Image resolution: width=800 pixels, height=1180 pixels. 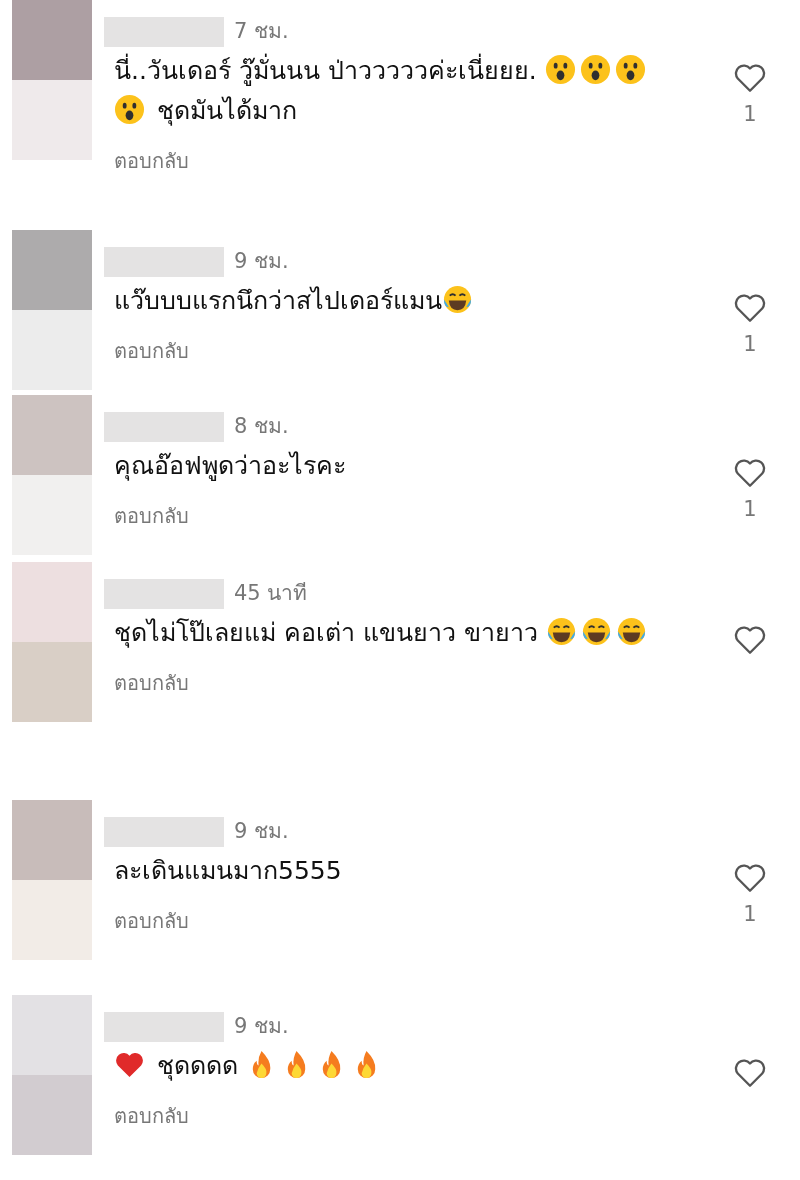 I want to click on comment-text: คุณอ๊อฟพูดว่าอะไรคะ, so click(x=230, y=466).